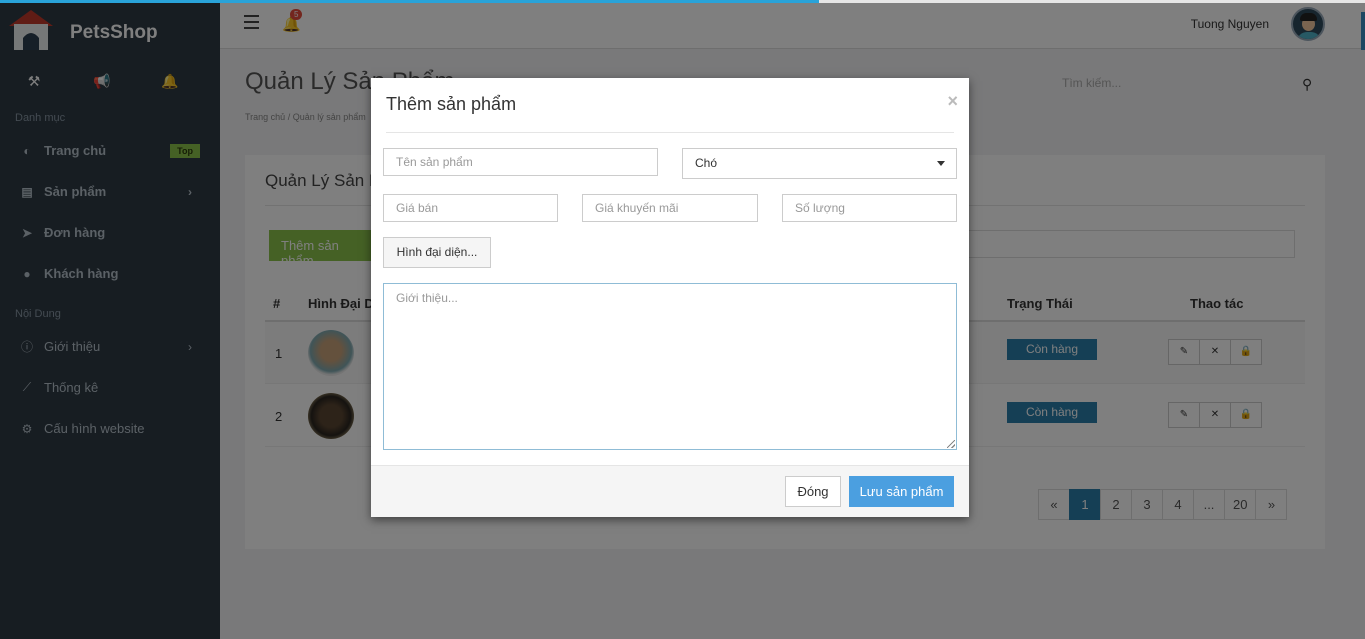 The image size is (1365, 639). What do you see at coordinates (670, 132) in the screenshot?
I see `divider` at bounding box center [670, 132].